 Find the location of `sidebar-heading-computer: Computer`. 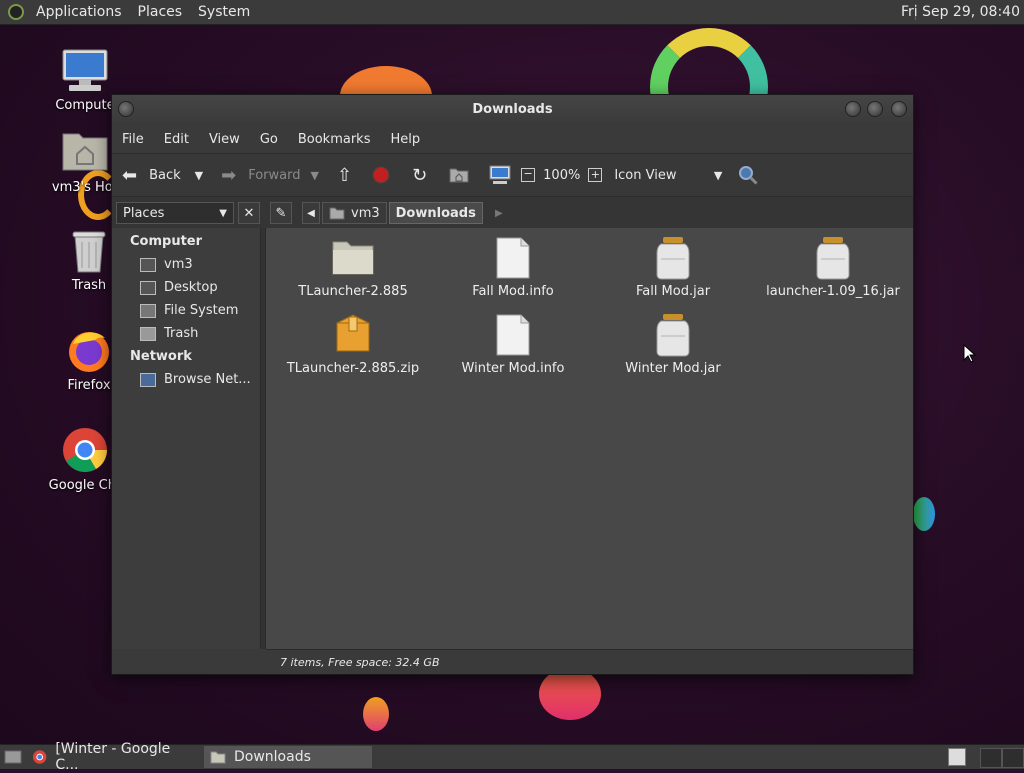

sidebar-heading-computer: Computer is located at coordinates (166, 241).